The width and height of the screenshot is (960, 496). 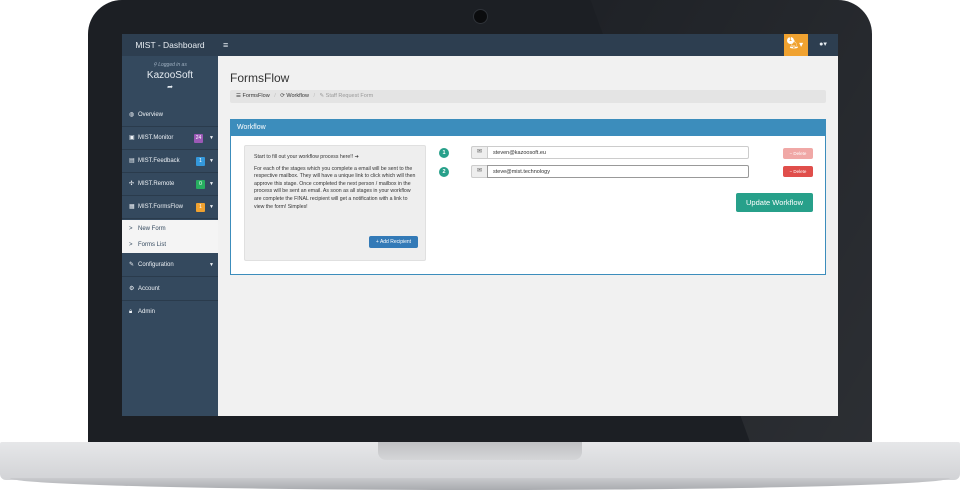 I want to click on sidebar-item-overview: ◍ Overview, so click(x=170, y=115).